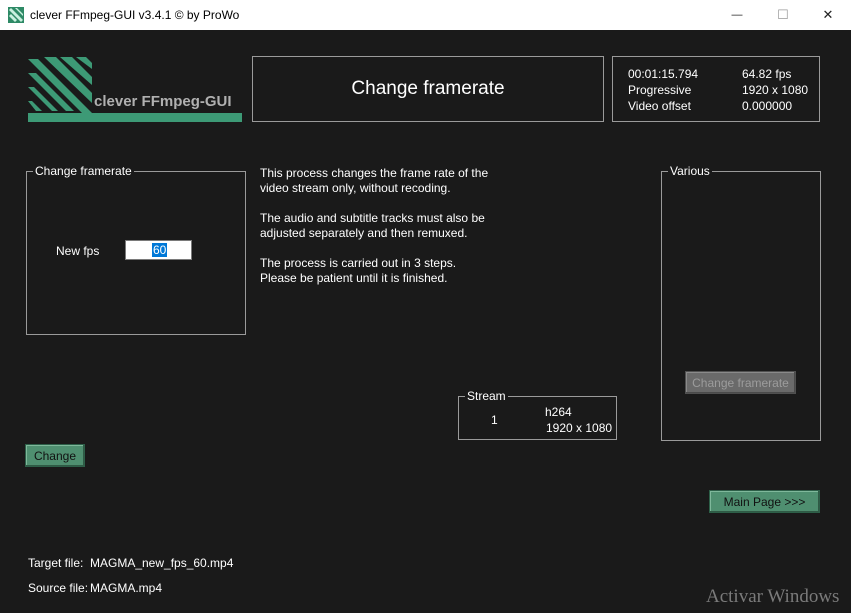  I want to click on header-panel: Change framerate, so click(428, 89).